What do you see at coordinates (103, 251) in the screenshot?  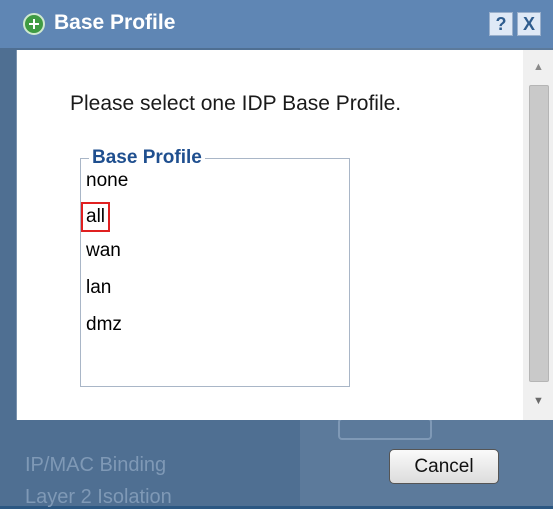 I see `profile-item-wan: wan` at bounding box center [103, 251].